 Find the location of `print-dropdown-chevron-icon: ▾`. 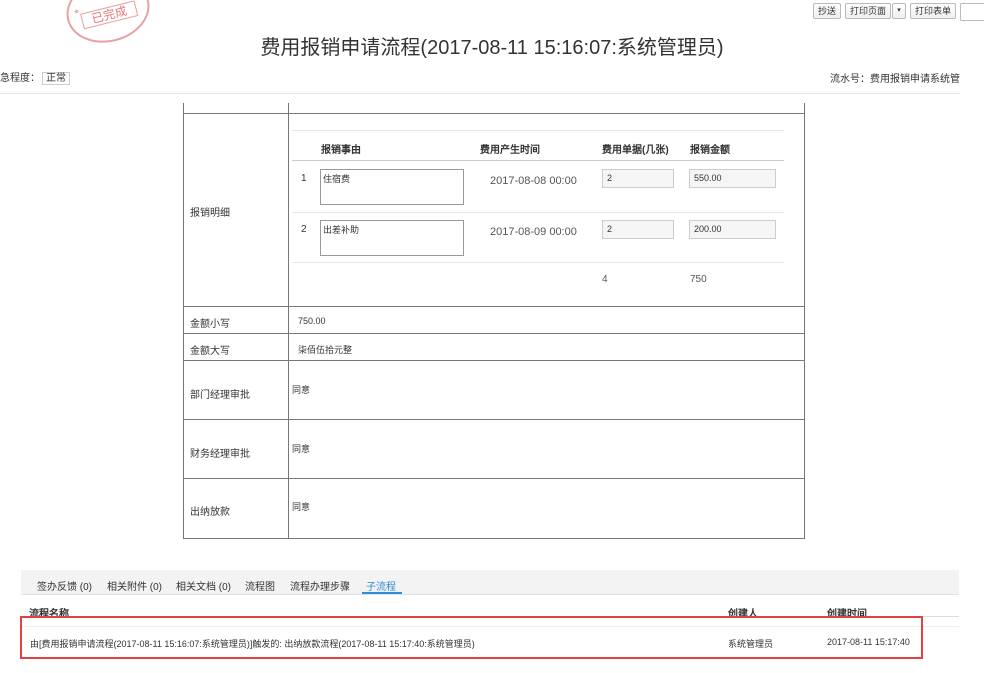

print-dropdown-chevron-icon: ▾ is located at coordinates (898, 11).